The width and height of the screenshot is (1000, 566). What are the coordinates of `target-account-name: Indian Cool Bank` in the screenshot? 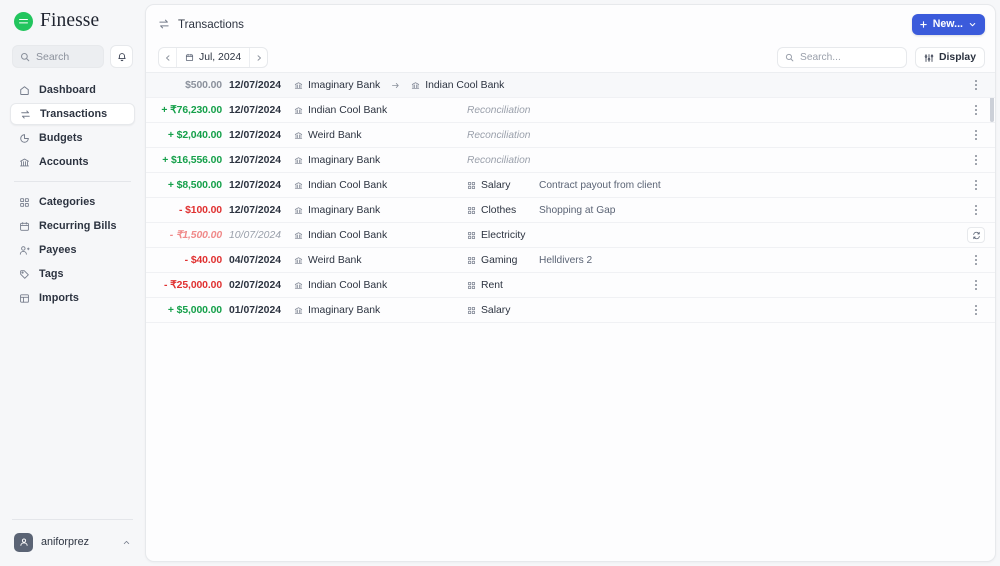 It's located at (465, 85).